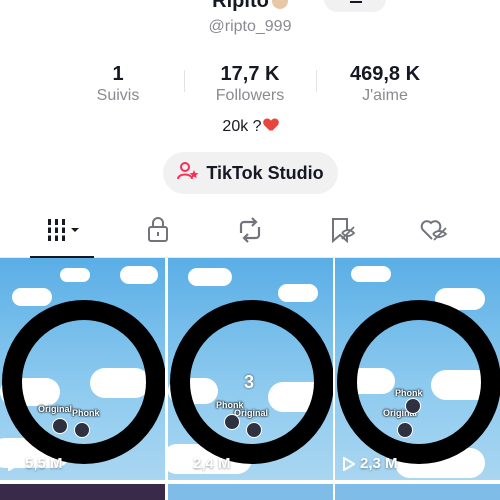 This screenshot has height=500, width=500. Describe the element at coordinates (250, 6) in the screenshot. I see `profile-name: Ripito` at that location.